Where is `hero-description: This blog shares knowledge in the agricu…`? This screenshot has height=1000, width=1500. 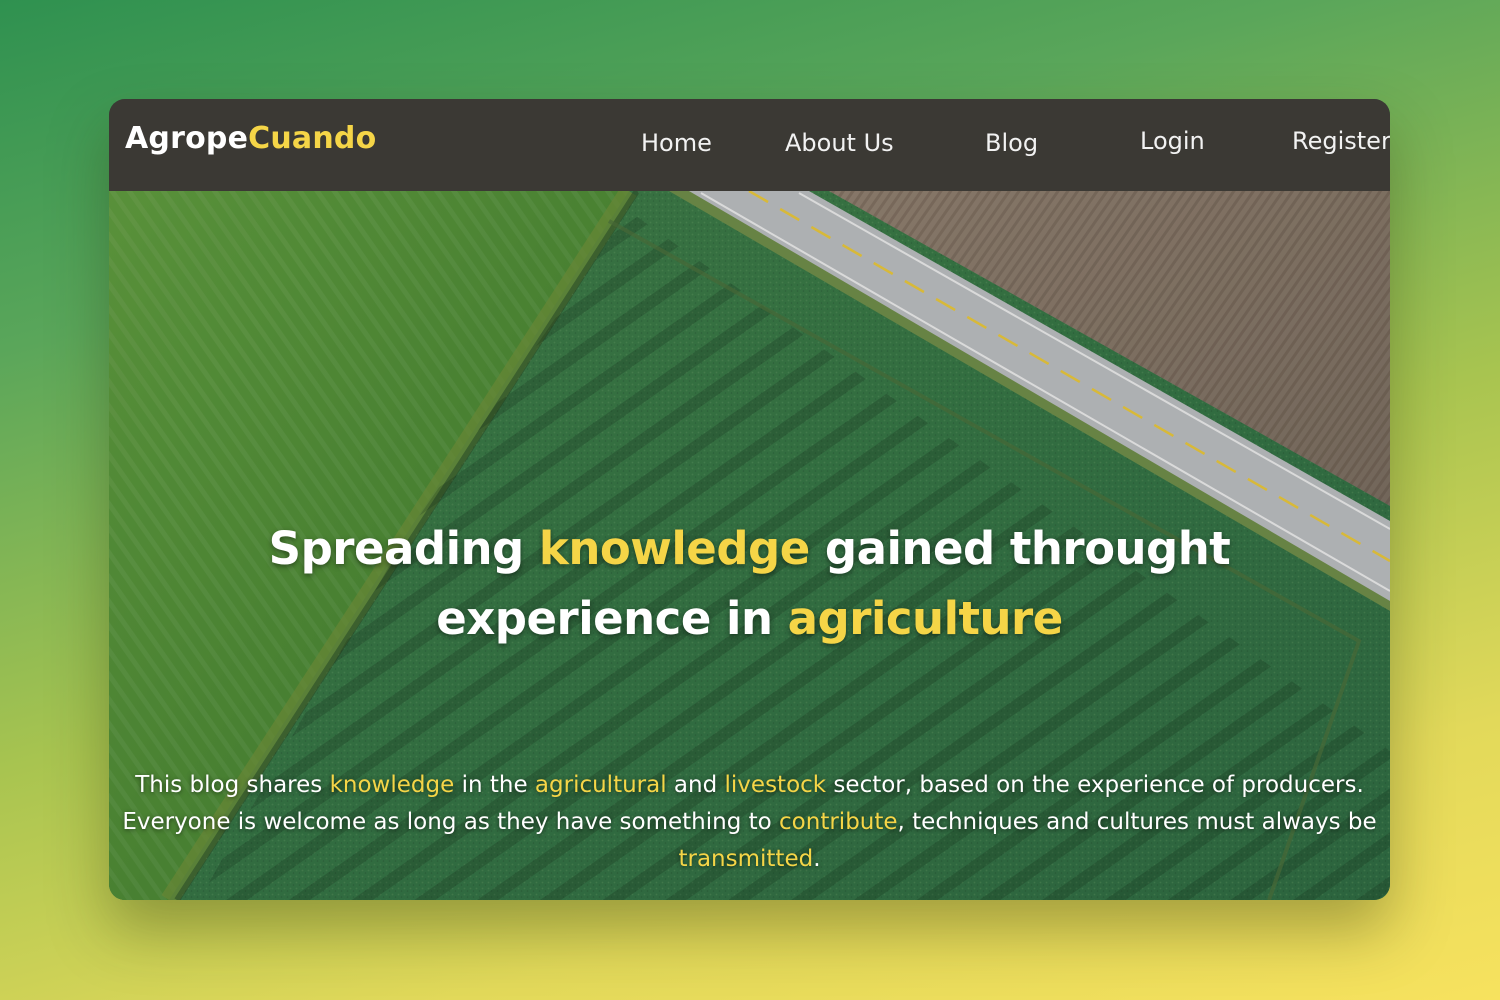
hero-description: This blog shares knowledge in the agricu… is located at coordinates (749, 822).